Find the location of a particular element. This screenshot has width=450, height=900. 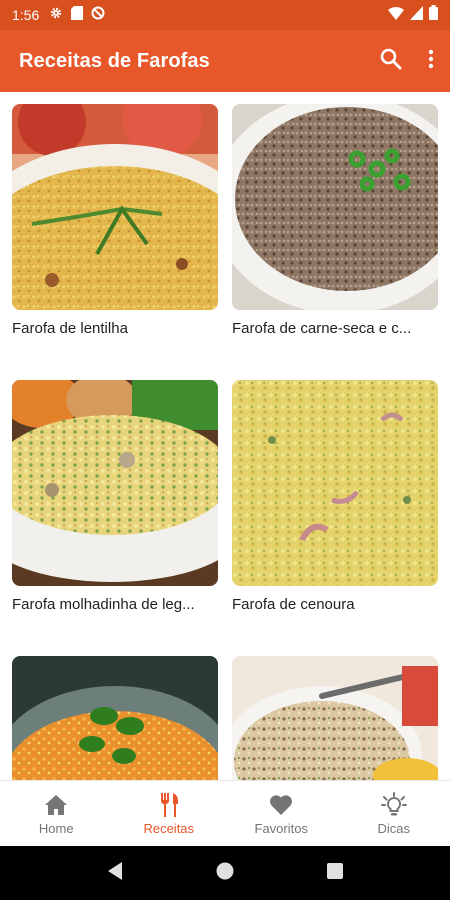

fork-knife-icon is located at coordinates (169, 805).